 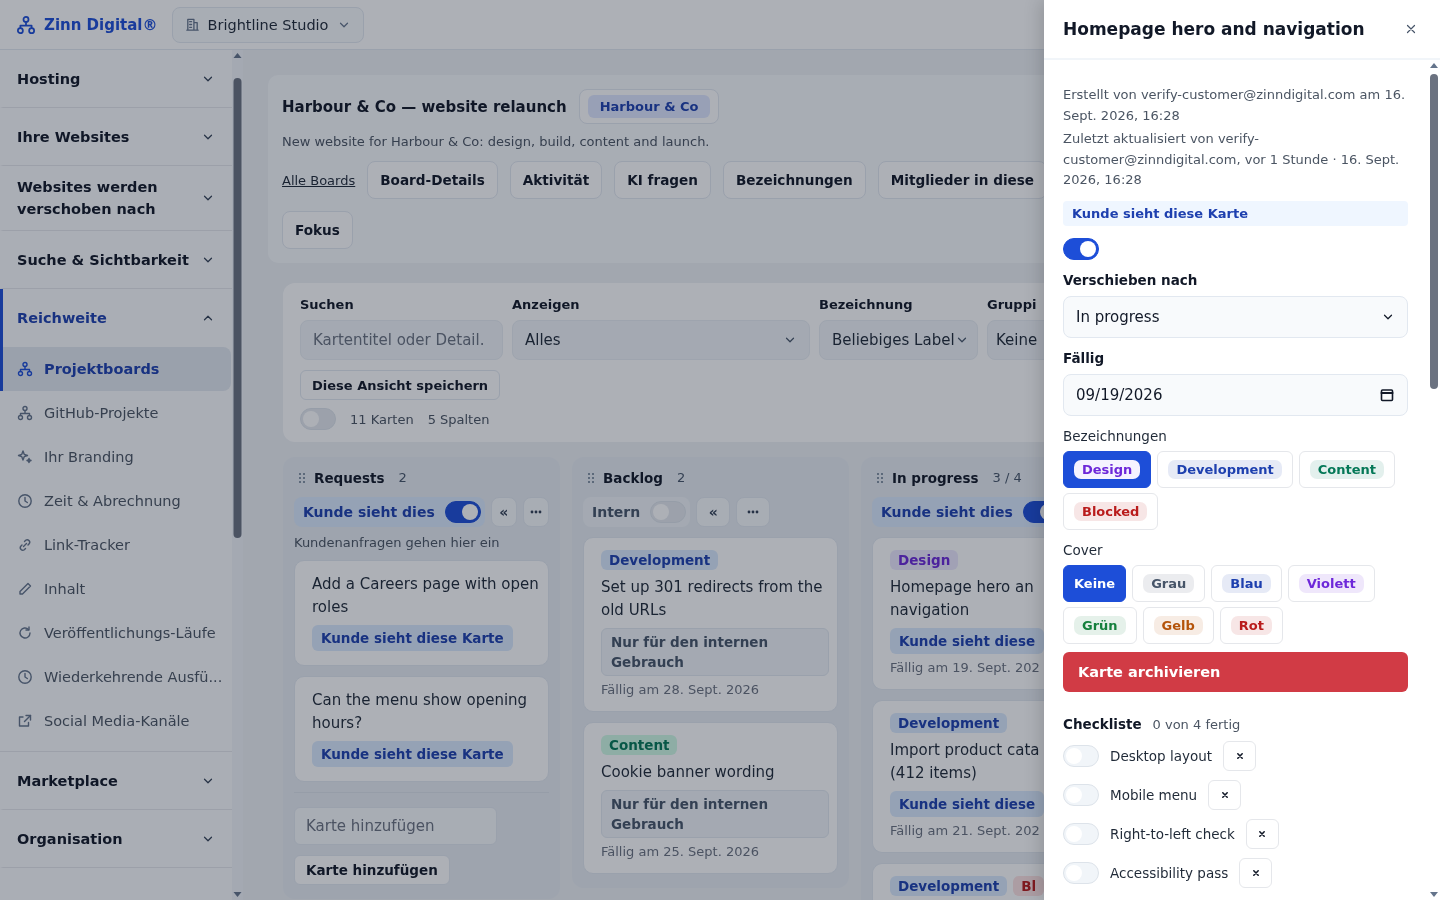 What do you see at coordinates (101, 24) in the screenshot?
I see `brand-name: Zinn Digital®` at bounding box center [101, 24].